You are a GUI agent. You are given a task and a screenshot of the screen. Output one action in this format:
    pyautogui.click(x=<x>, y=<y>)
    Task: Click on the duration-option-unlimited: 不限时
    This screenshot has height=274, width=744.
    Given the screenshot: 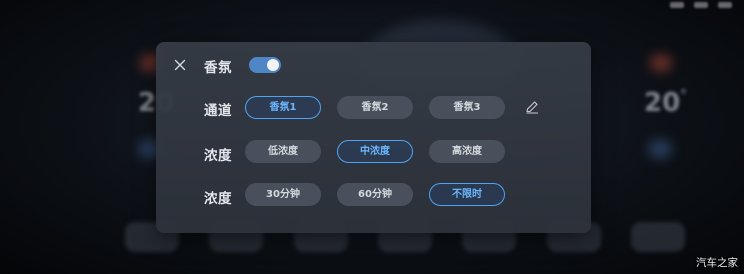 What is the action you would take?
    pyautogui.click(x=467, y=194)
    